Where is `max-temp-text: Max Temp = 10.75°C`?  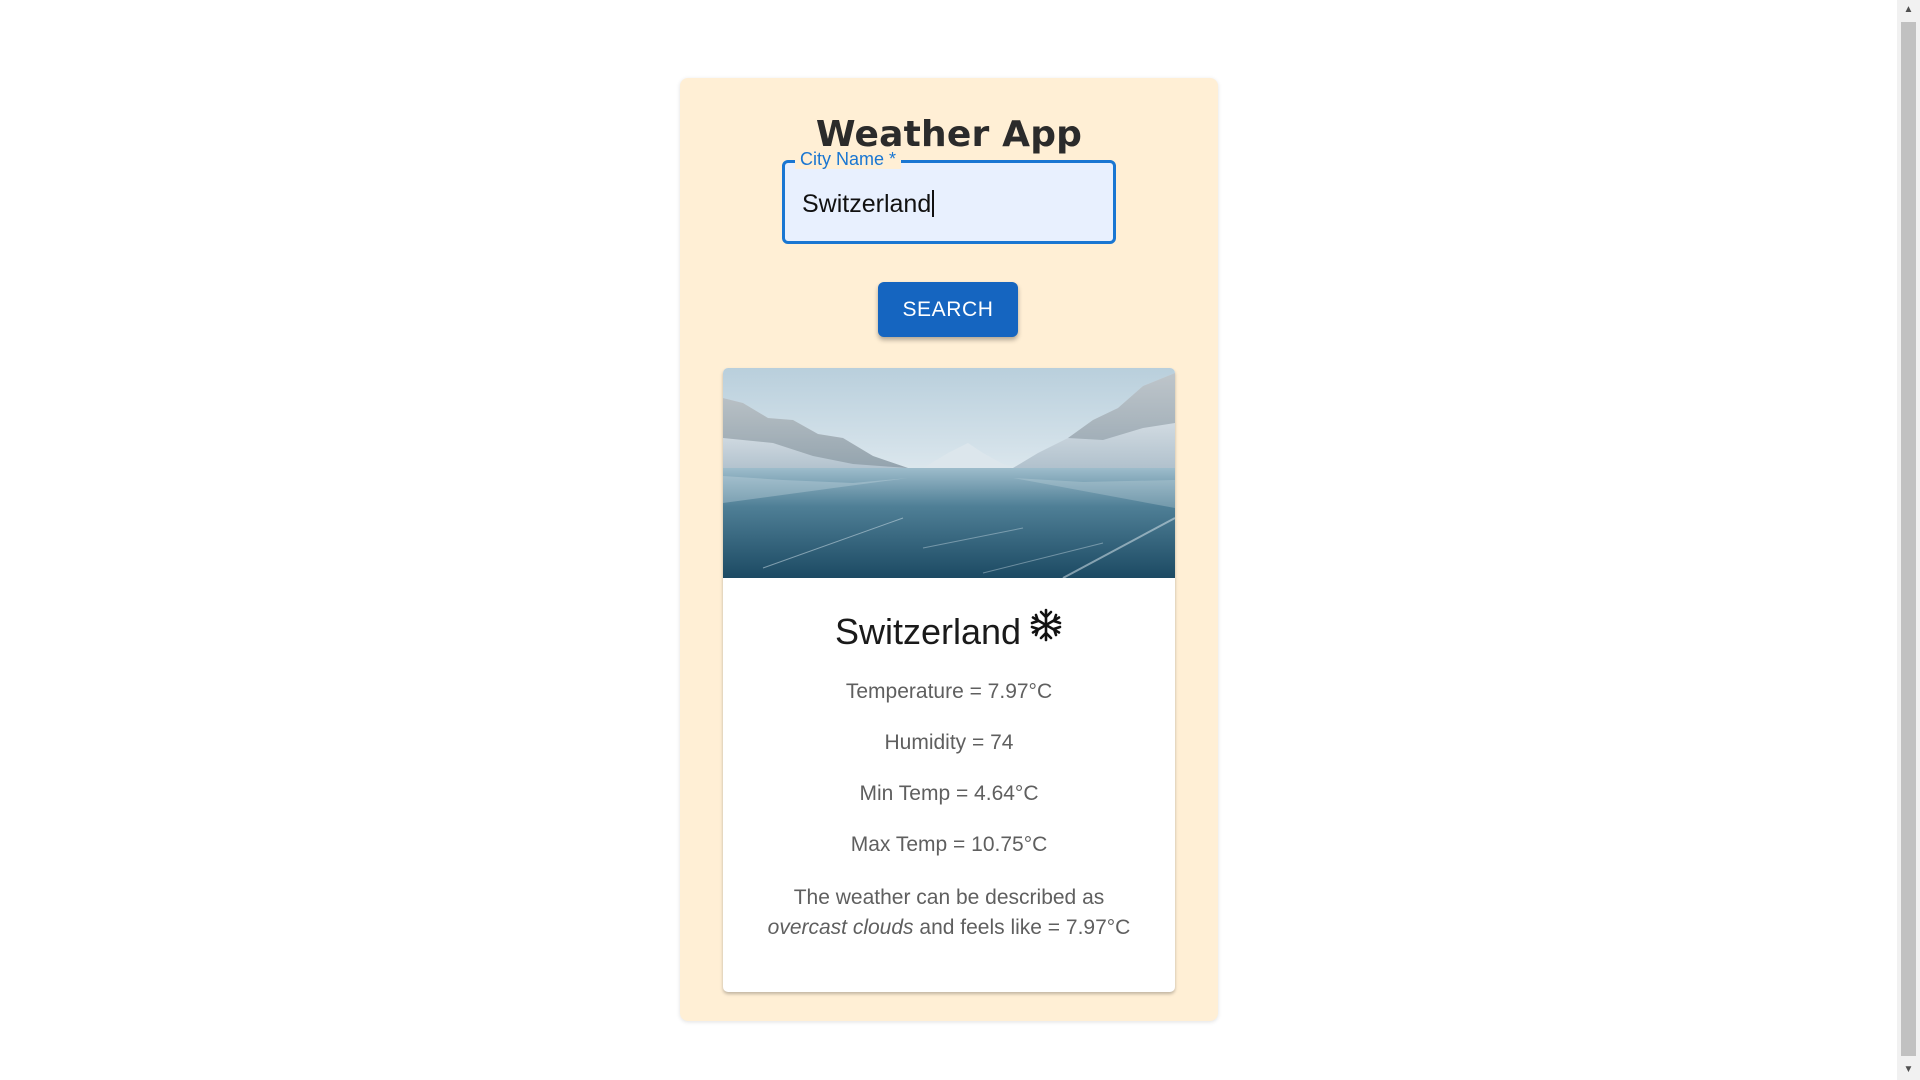
max-temp-text: Max Temp = 10.75°C is located at coordinates (949, 844).